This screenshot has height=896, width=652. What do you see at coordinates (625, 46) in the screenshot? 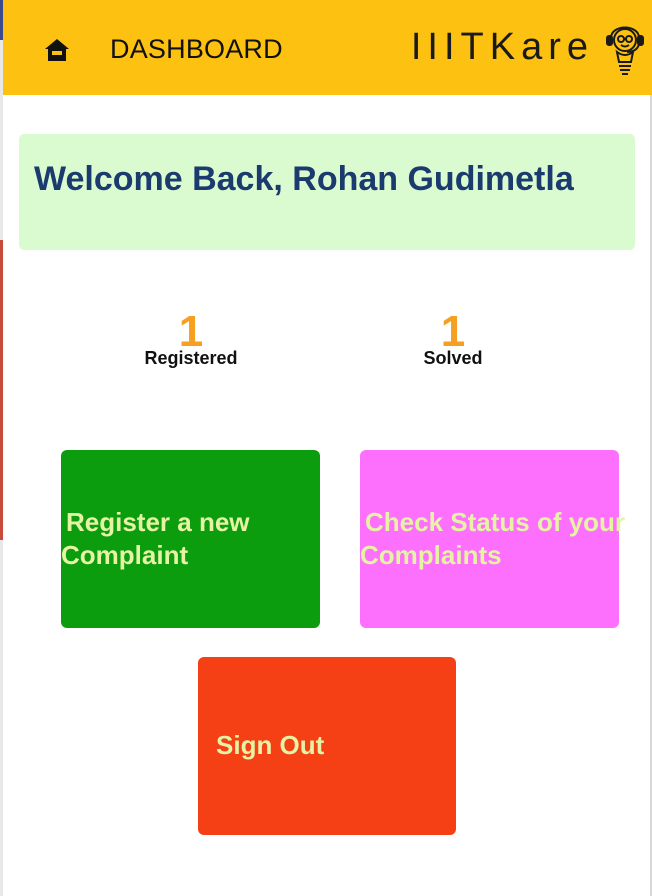
I see `helpdesk-agent-icon` at bounding box center [625, 46].